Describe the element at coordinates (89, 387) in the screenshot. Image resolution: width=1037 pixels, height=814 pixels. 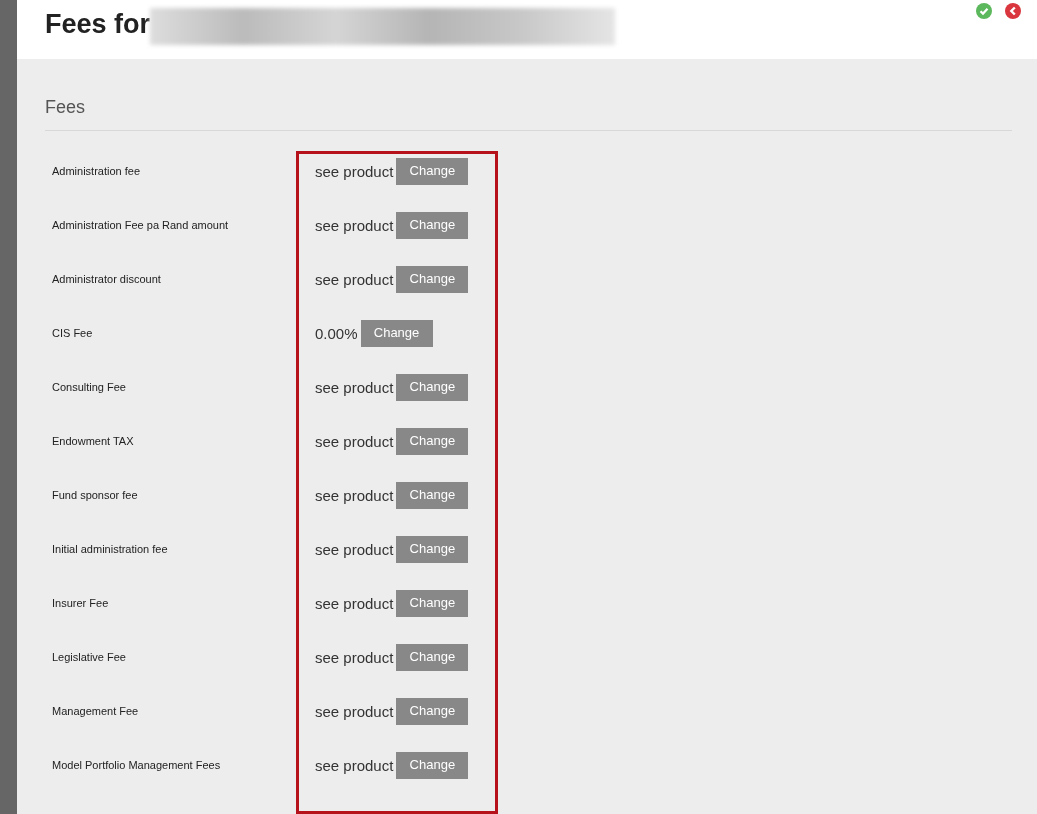
I see `fee-label: Consulting Fee` at that location.